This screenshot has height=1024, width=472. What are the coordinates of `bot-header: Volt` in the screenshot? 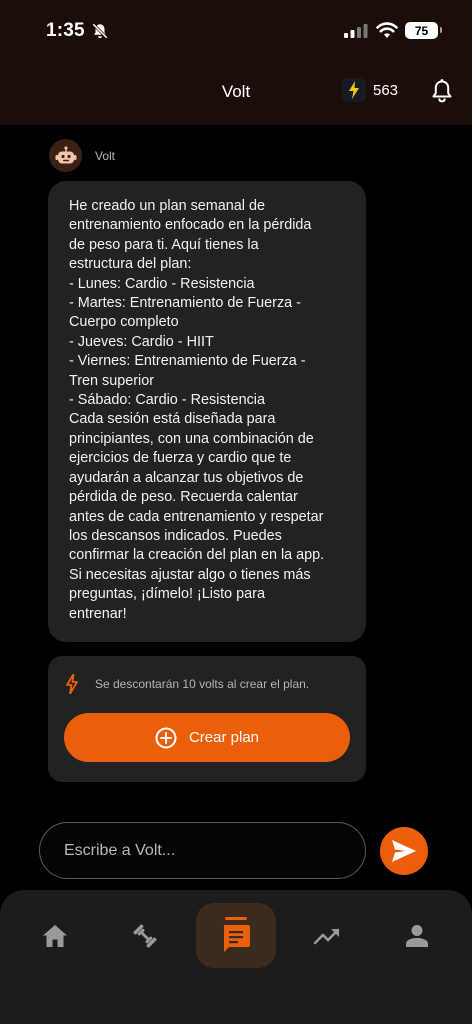 It's located at (82, 155).